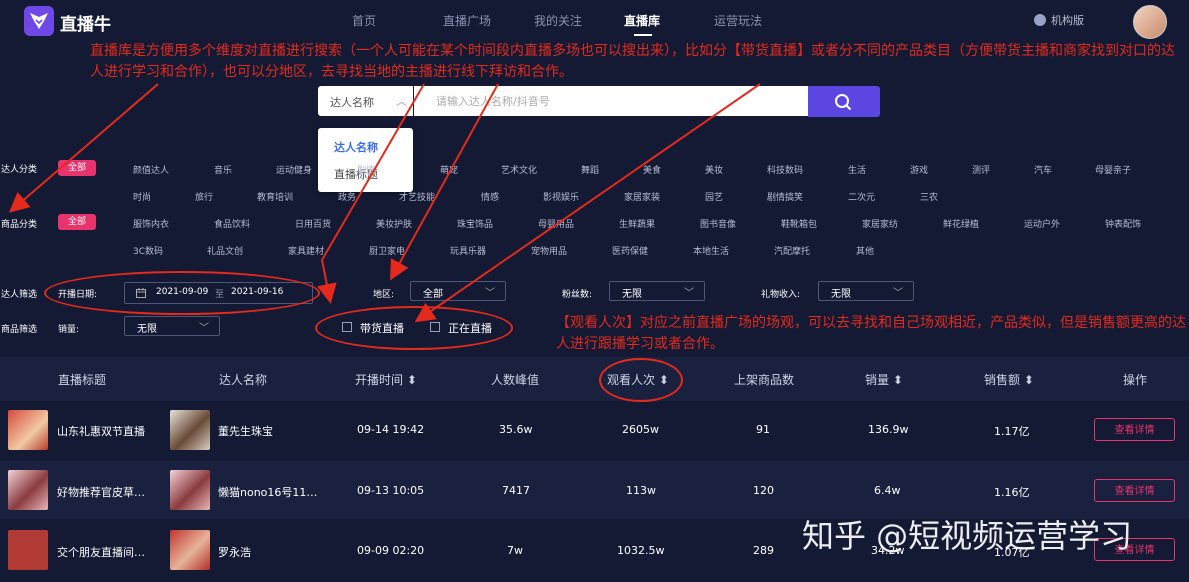 The height and width of the screenshot is (582, 1189). What do you see at coordinates (967, 536) in the screenshot?
I see `watermark-text: 知乎 @短视频运营学习` at bounding box center [967, 536].